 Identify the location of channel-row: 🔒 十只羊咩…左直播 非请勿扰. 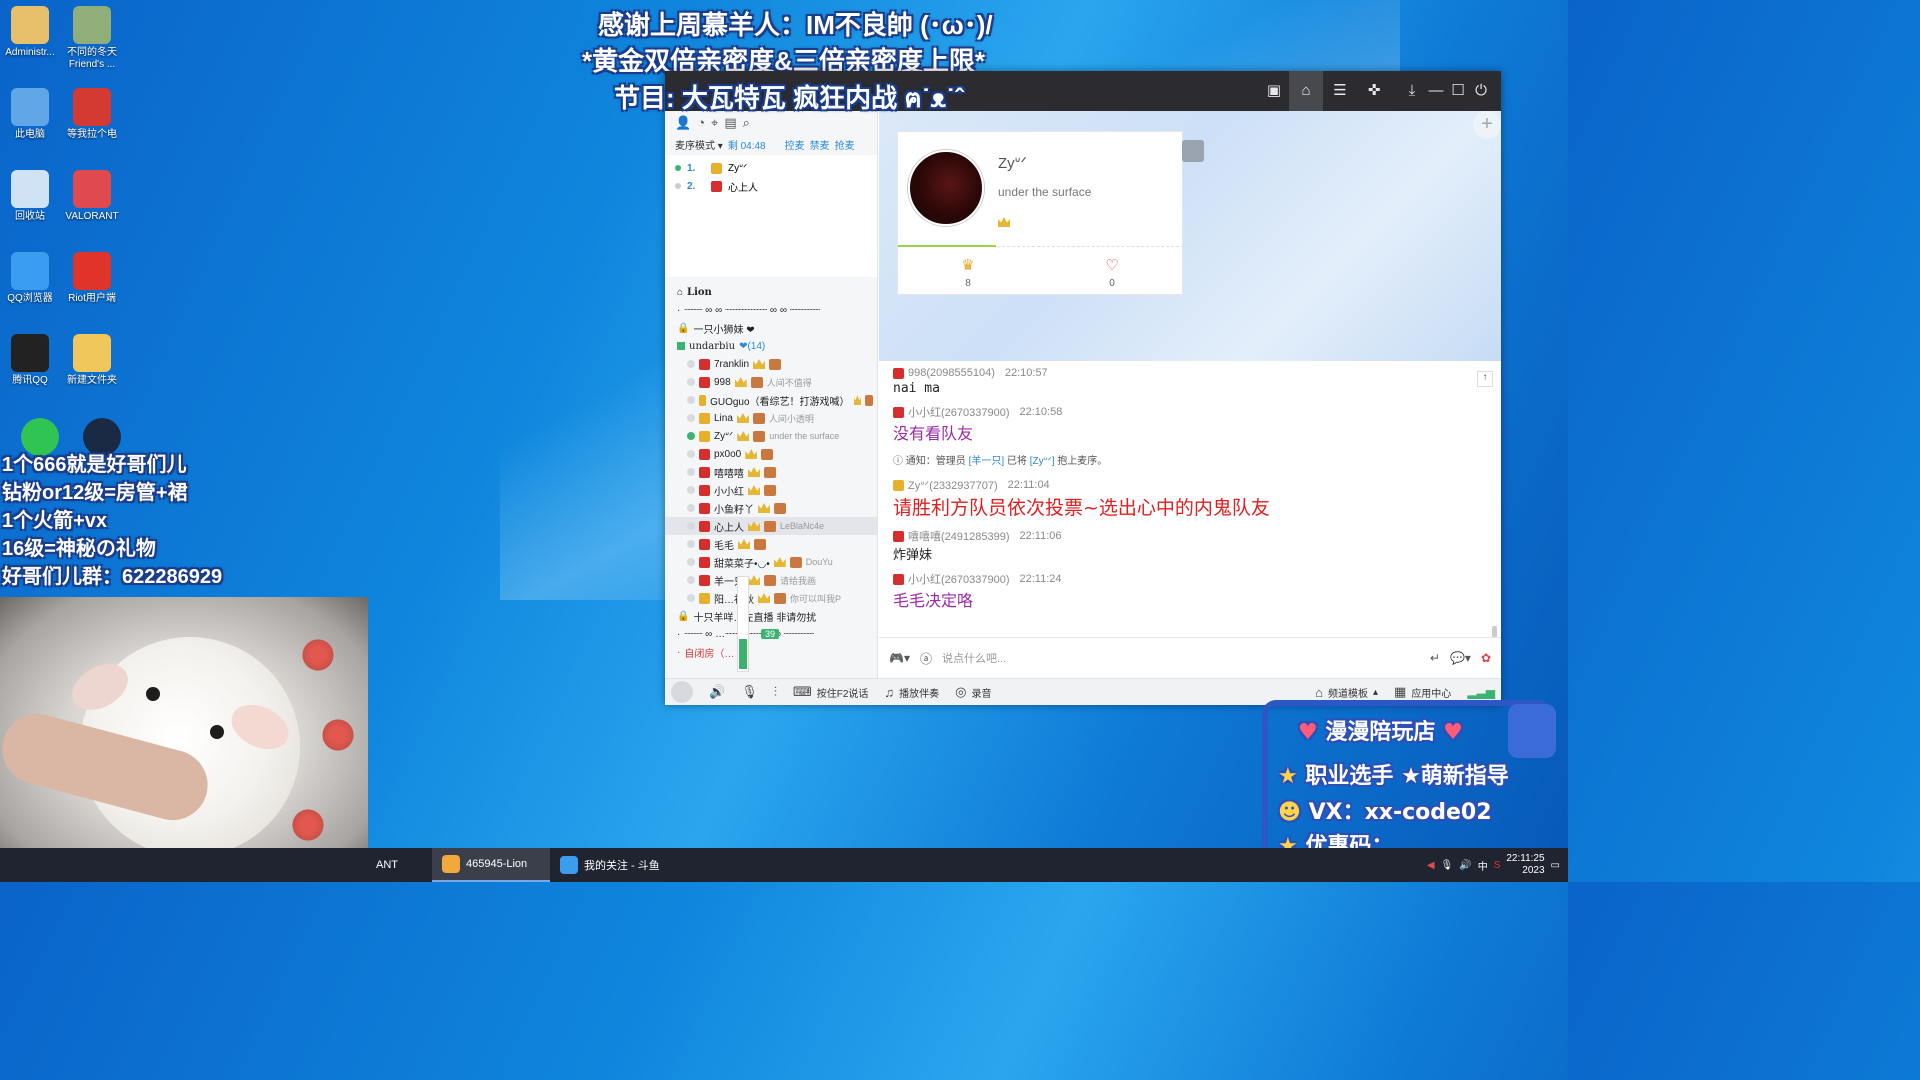
(771, 616).